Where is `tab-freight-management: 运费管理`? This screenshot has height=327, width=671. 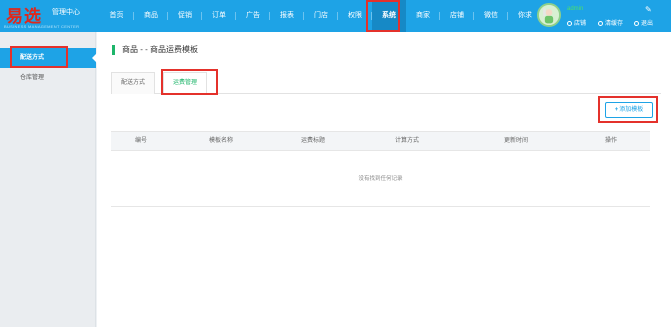 tab-freight-management: 运费管理 is located at coordinates (185, 83).